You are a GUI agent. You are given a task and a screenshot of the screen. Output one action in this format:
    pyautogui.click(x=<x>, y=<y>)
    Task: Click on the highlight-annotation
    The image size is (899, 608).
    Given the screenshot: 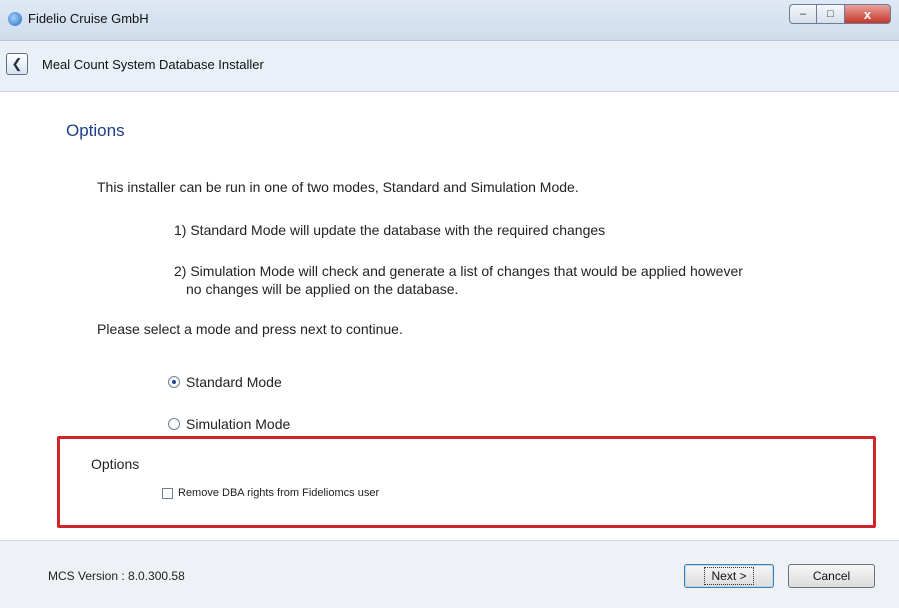 What is the action you would take?
    pyautogui.click(x=466, y=482)
    